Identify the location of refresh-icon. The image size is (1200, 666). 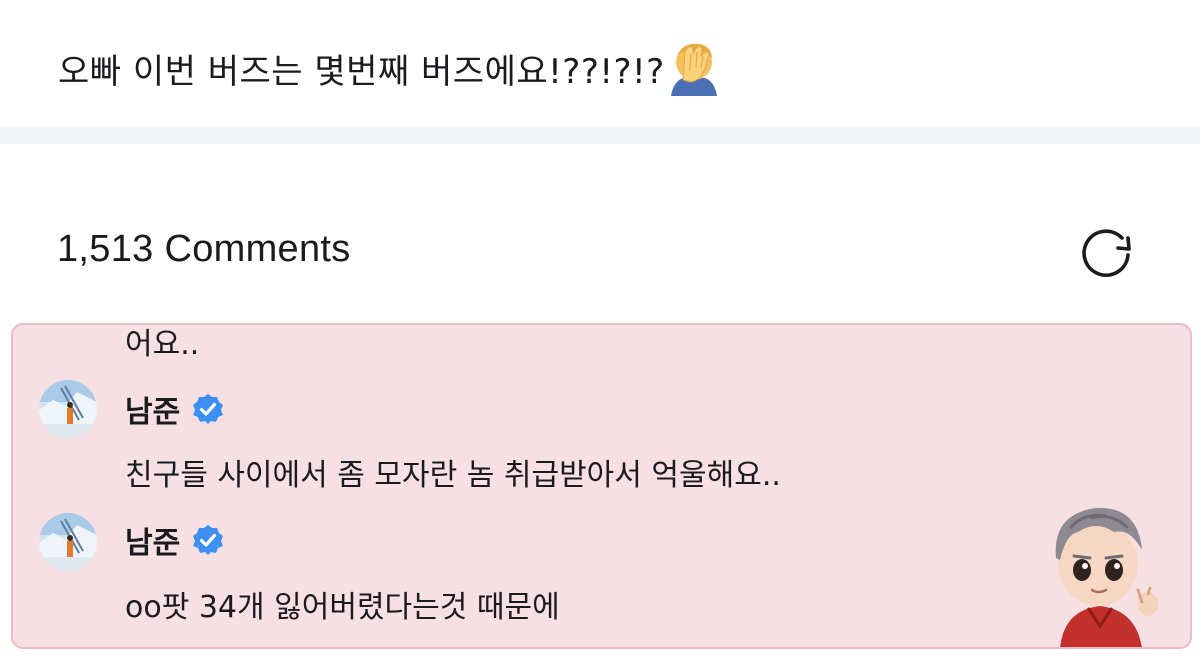
(1106, 253).